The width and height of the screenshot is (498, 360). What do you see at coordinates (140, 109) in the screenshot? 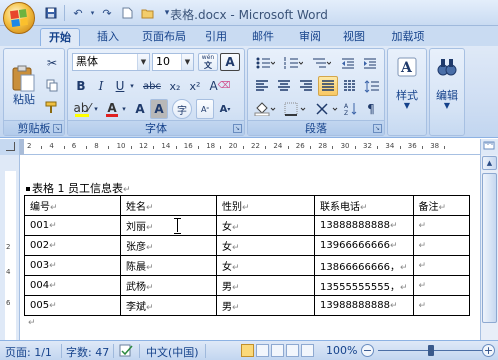
I see `grow-font-button: A` at bounding box center [140, 109].